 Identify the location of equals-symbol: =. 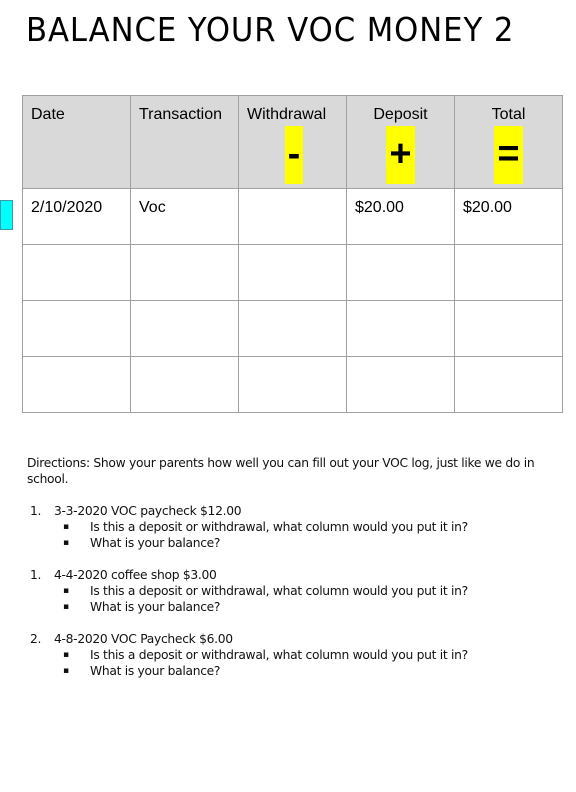
(508, 155).